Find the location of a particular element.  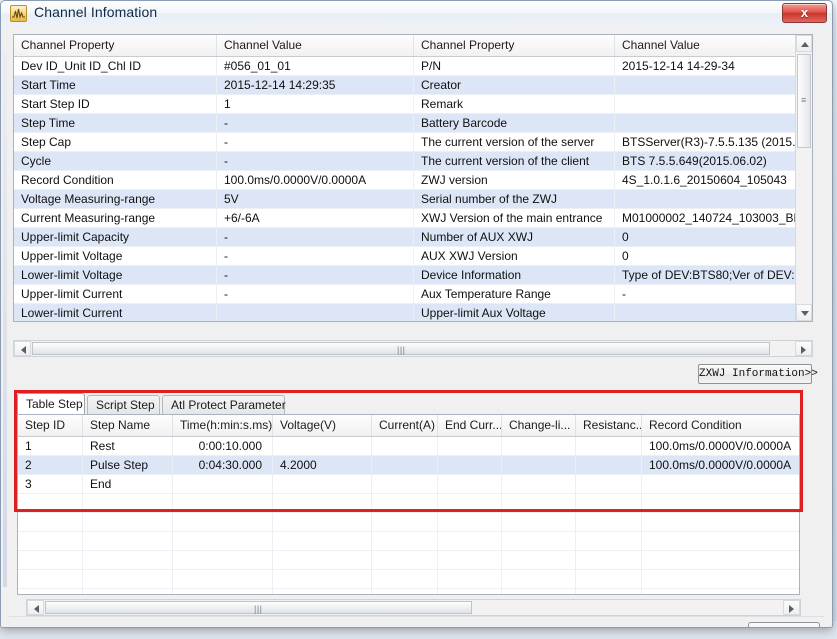

titlebar-close-button: x is located at coordinates (804, 13).